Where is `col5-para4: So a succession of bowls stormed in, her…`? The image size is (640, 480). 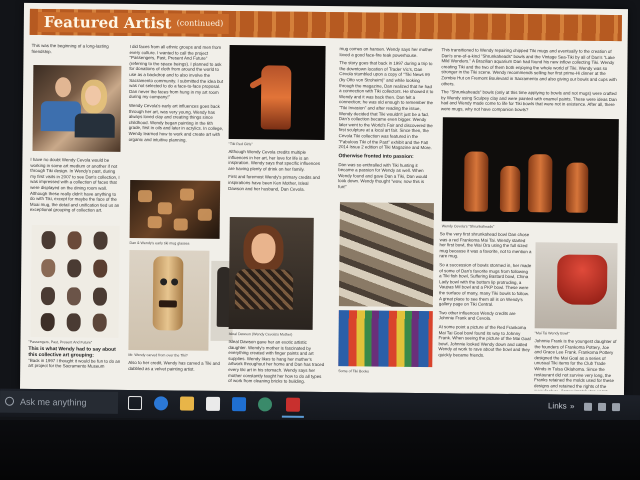
col5-para4: So a succession of bowls stormed in, her… is located at coordinates (485, 284).